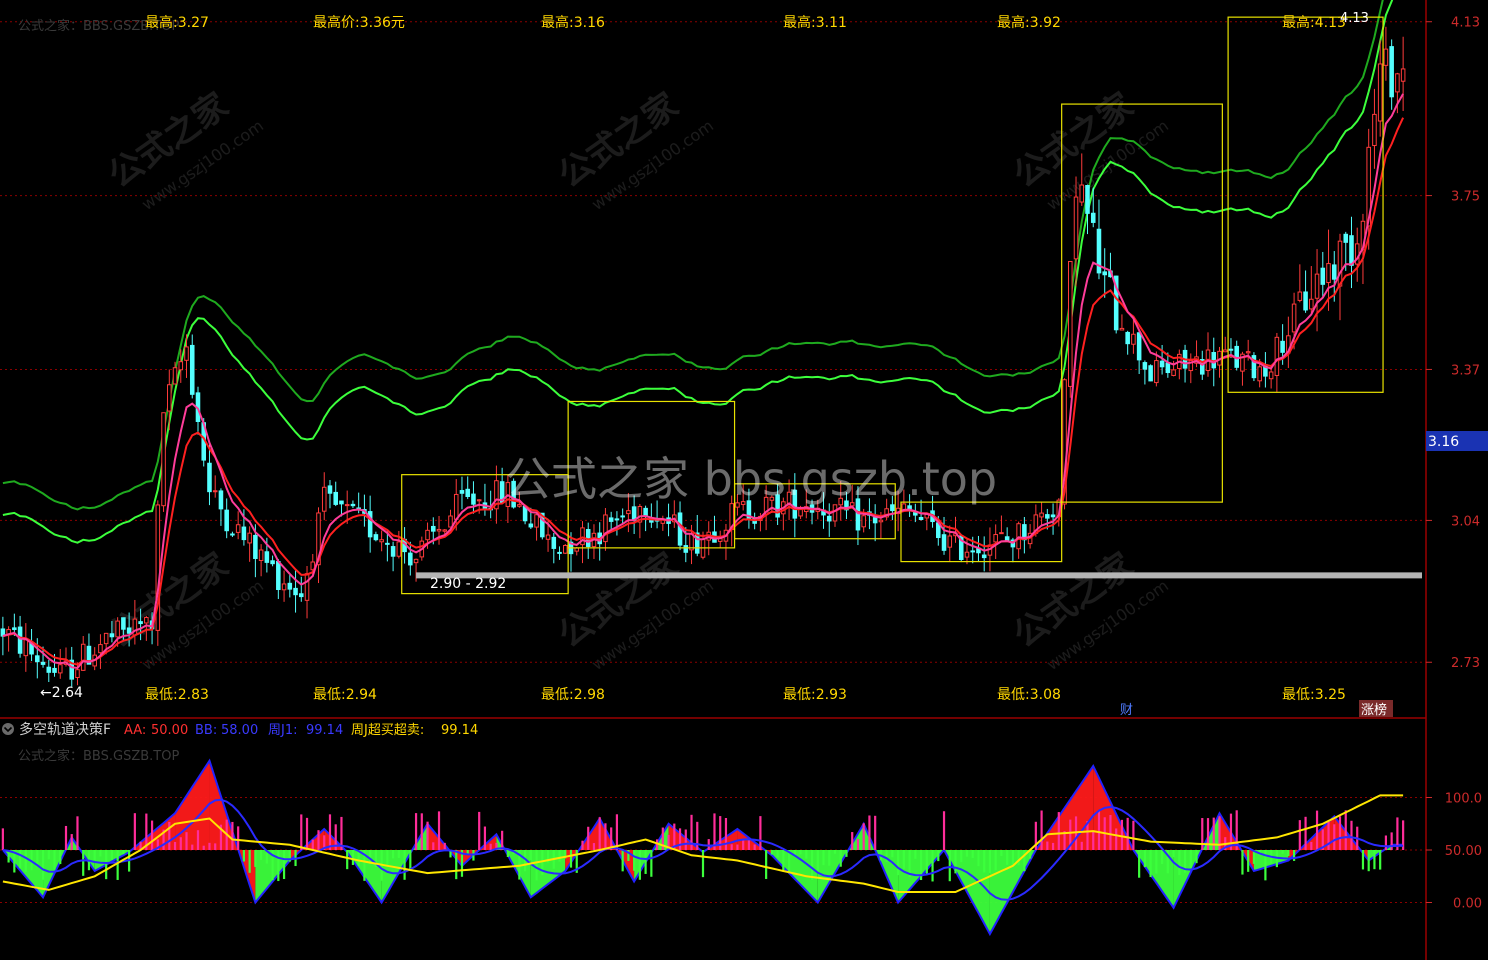 The image size is (1488, 960). I want to click on y-tick-label-main: 3.04, so click(1465, 521).